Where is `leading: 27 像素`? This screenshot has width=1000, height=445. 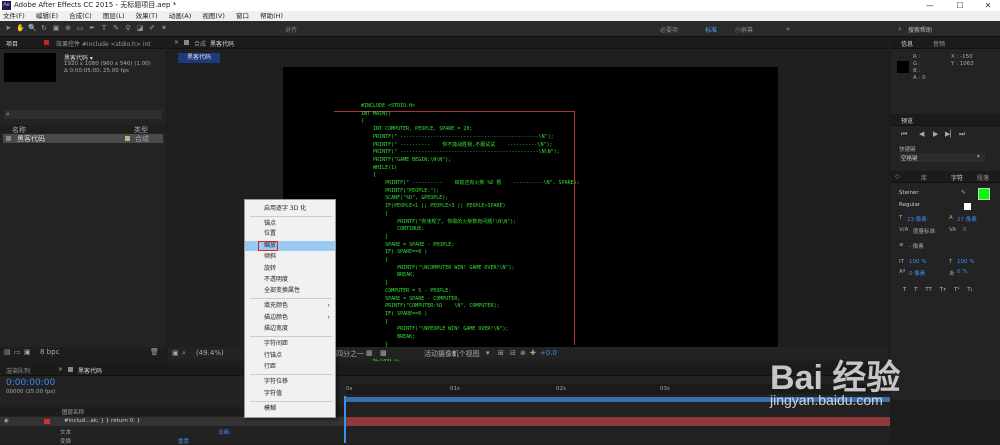
leading: 27 像素 is located at coordinates (967, 219).